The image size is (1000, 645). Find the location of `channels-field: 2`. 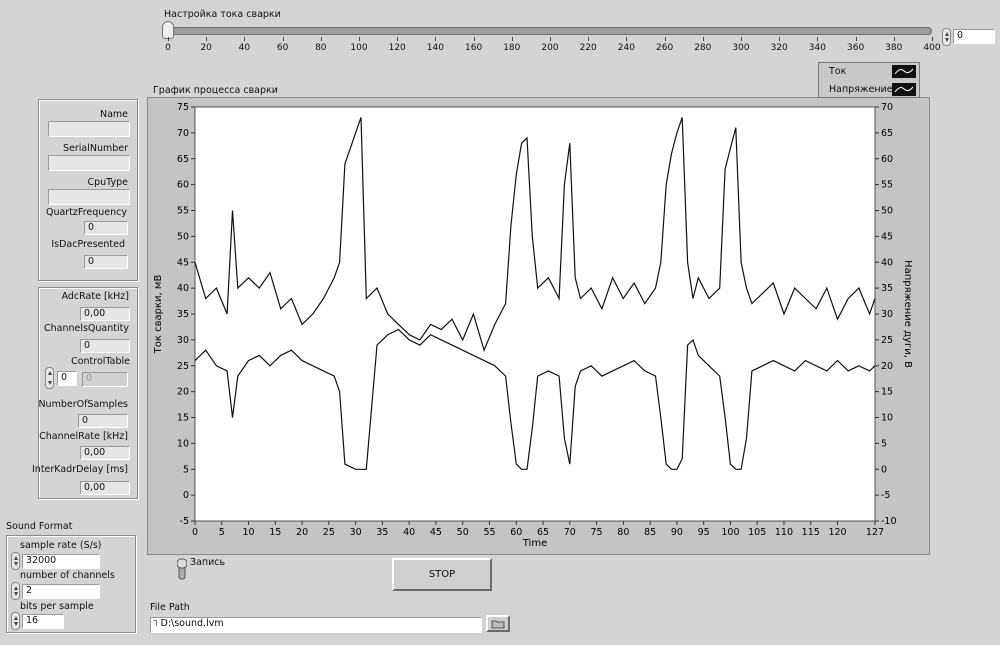

channels-field: 2 is located at coordinates (61, 591).